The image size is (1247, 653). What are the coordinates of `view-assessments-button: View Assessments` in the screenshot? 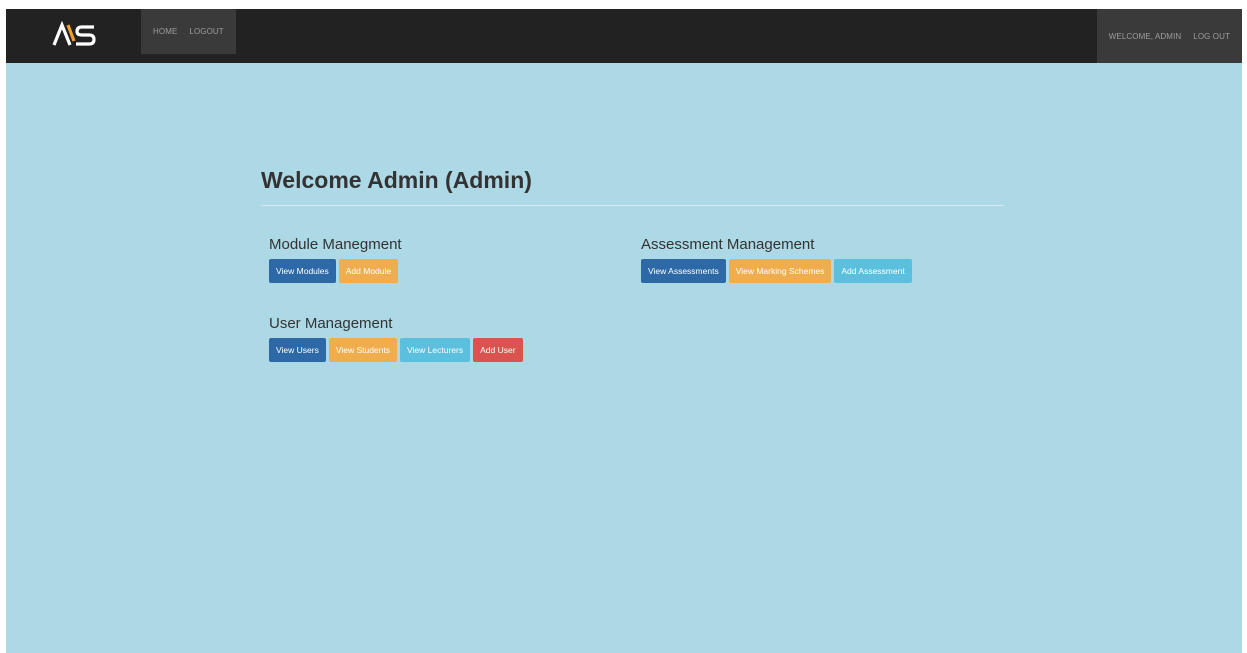 It's located at (683, 271).